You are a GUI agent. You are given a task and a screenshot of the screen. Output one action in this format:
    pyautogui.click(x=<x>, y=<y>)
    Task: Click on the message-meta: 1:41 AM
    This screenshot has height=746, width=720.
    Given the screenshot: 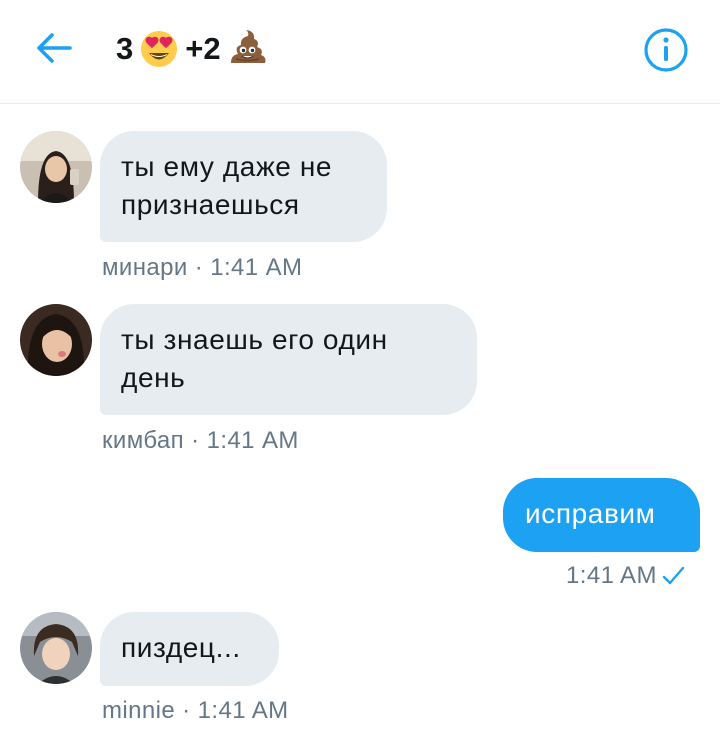 What is the action you would take?
    pyautogui.click(x=625, y=576)
    